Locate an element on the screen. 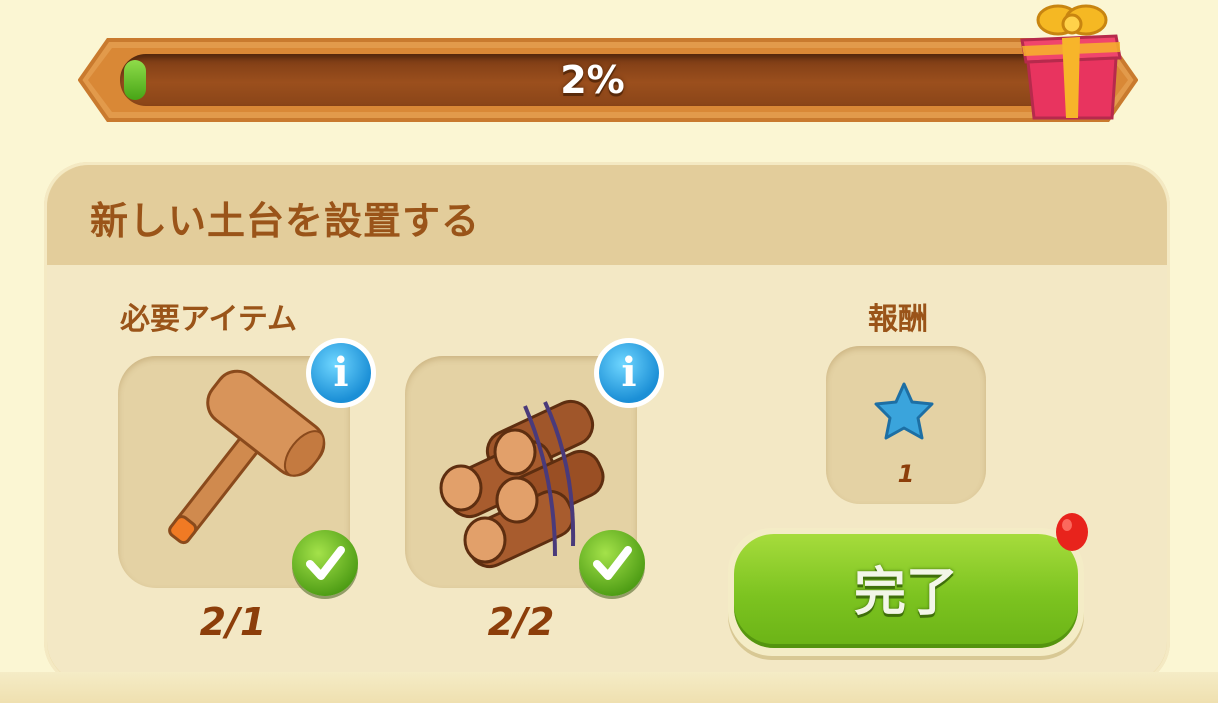  blue-star-icon is located at coordinates (904, 411).